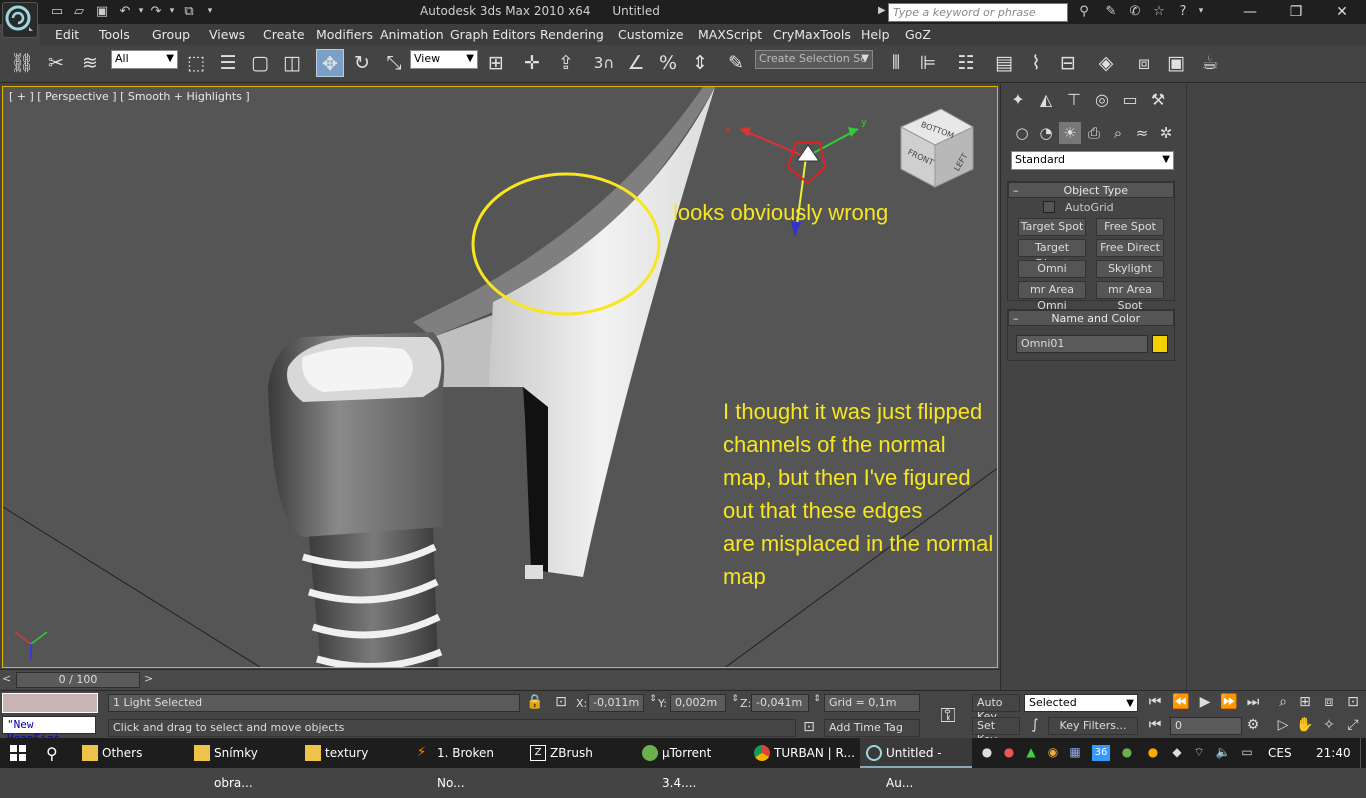  I want to click on menu-modifiers: Modifiers, so click(344, 34).